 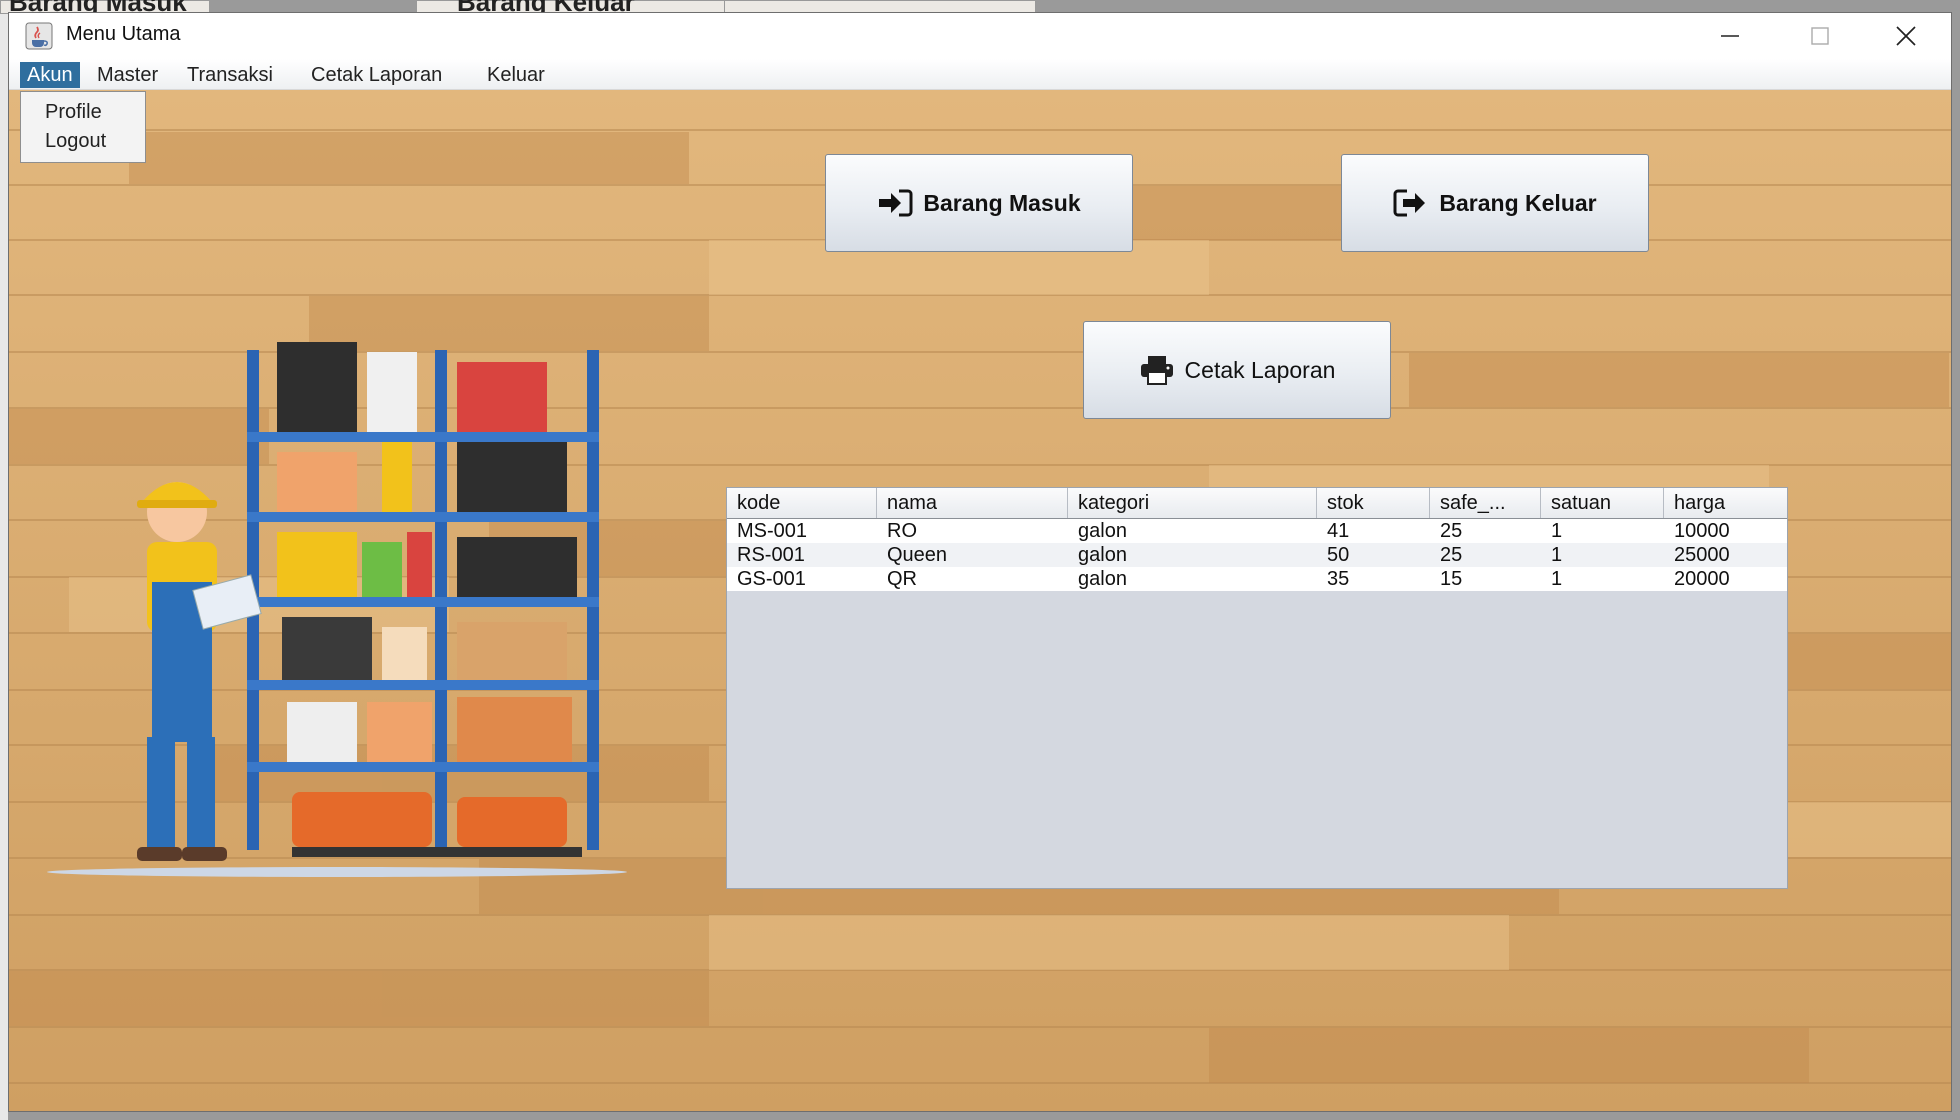 What do you see at coordinates (902, 531) in the screenshot?
I see `cell-nama: RO` at bounding box center [902, 531].